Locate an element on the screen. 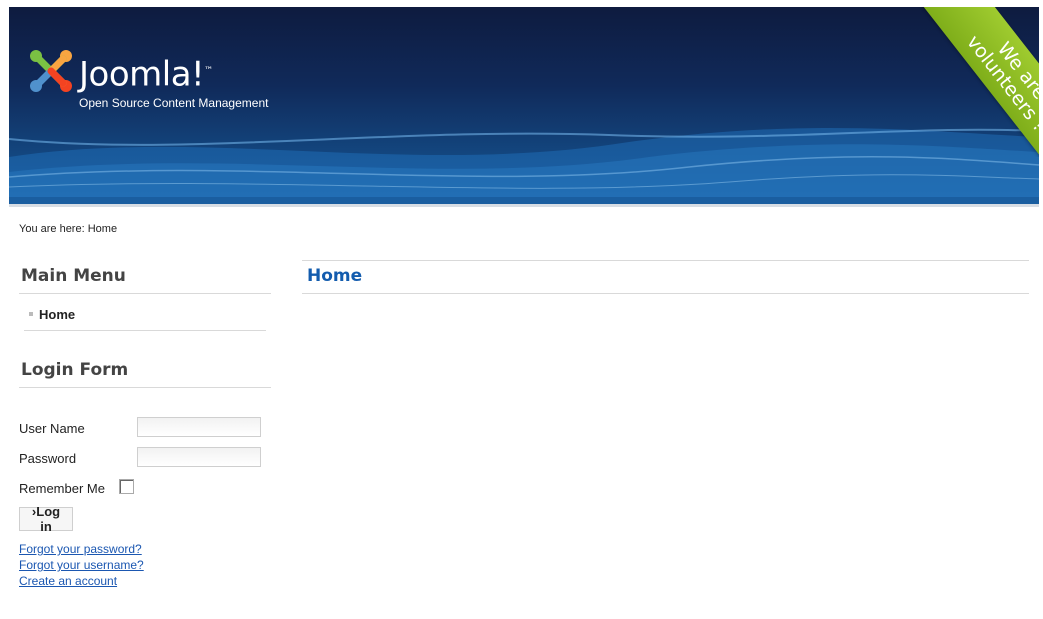 This screenshot has width=1043, height=619. menu-item-home: Home is located at coordinates (145, 317).